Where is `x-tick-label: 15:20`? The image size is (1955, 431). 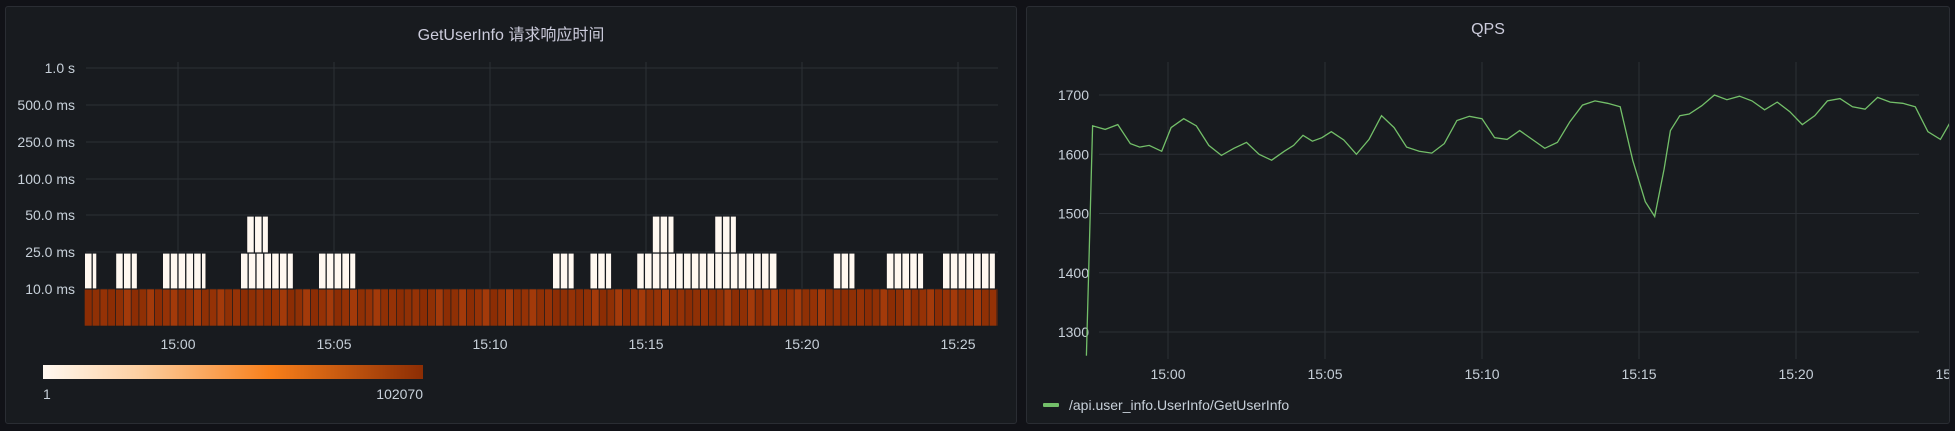
x-tick-label: 15:20 is located at coordinates (1795, 374).